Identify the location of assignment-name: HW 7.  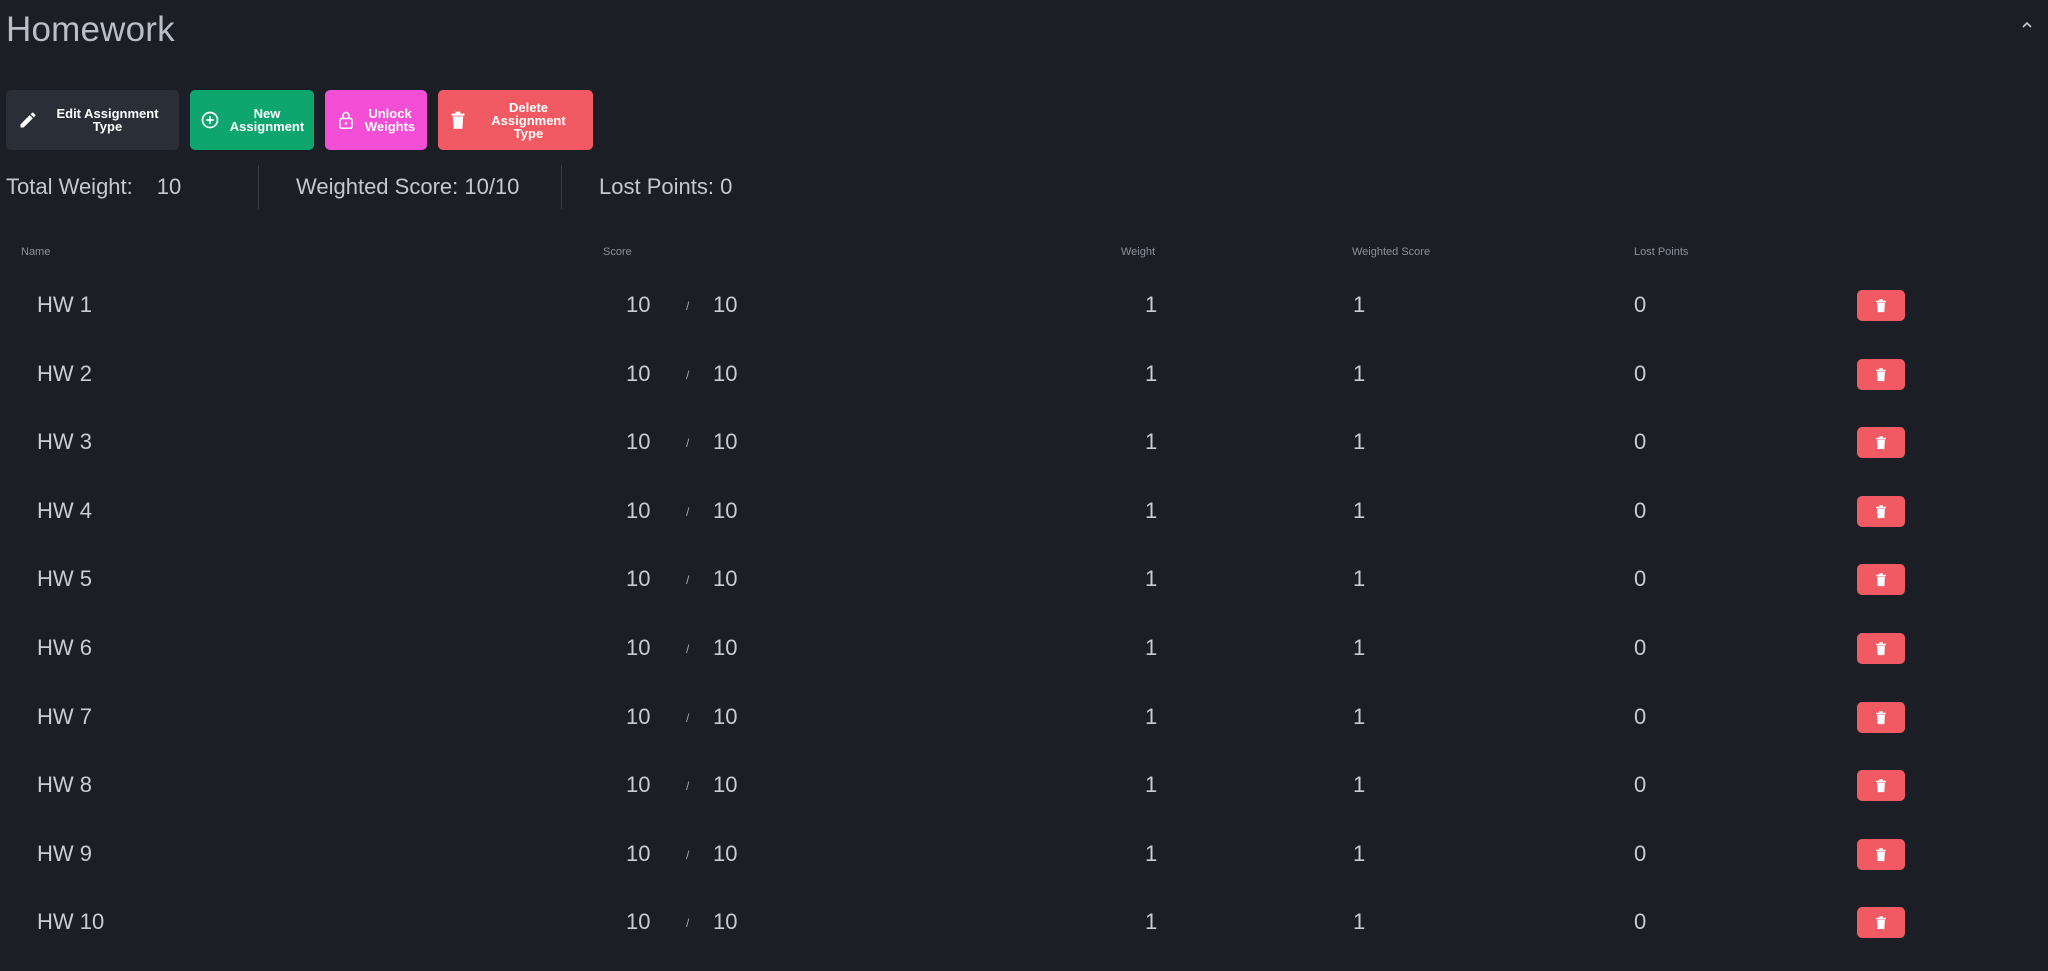
(64, 717).